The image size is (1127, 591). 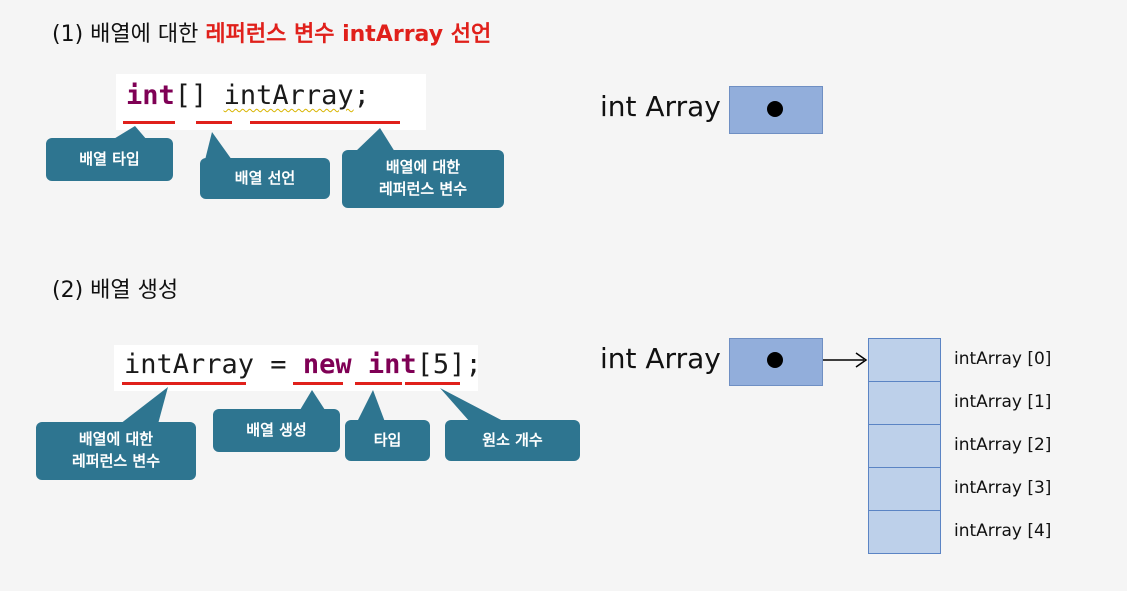 What do you see at coordinates (312, 400) in the screenshot?
I see `callout-tail-creation` at bounding box center [312, 400].